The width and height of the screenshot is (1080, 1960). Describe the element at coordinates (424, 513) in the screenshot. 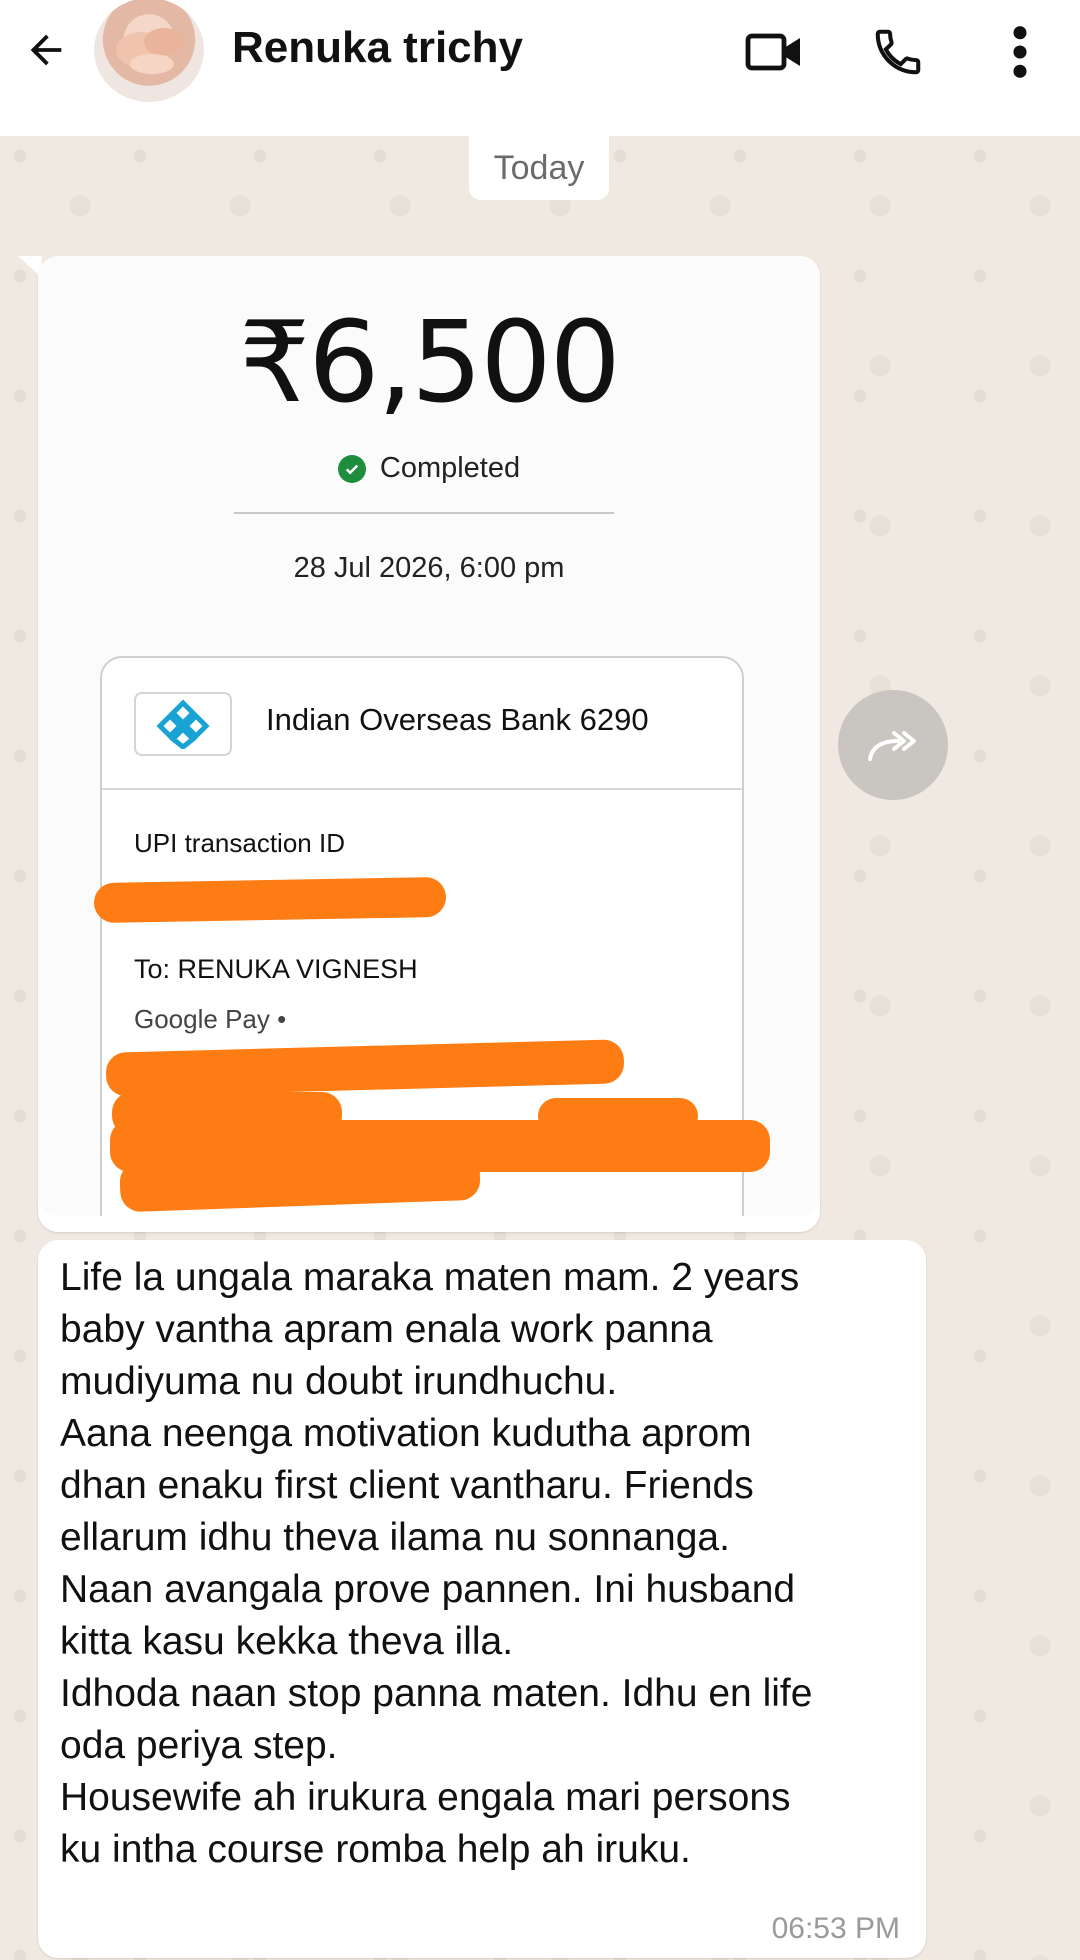

I see `divider` at that location.